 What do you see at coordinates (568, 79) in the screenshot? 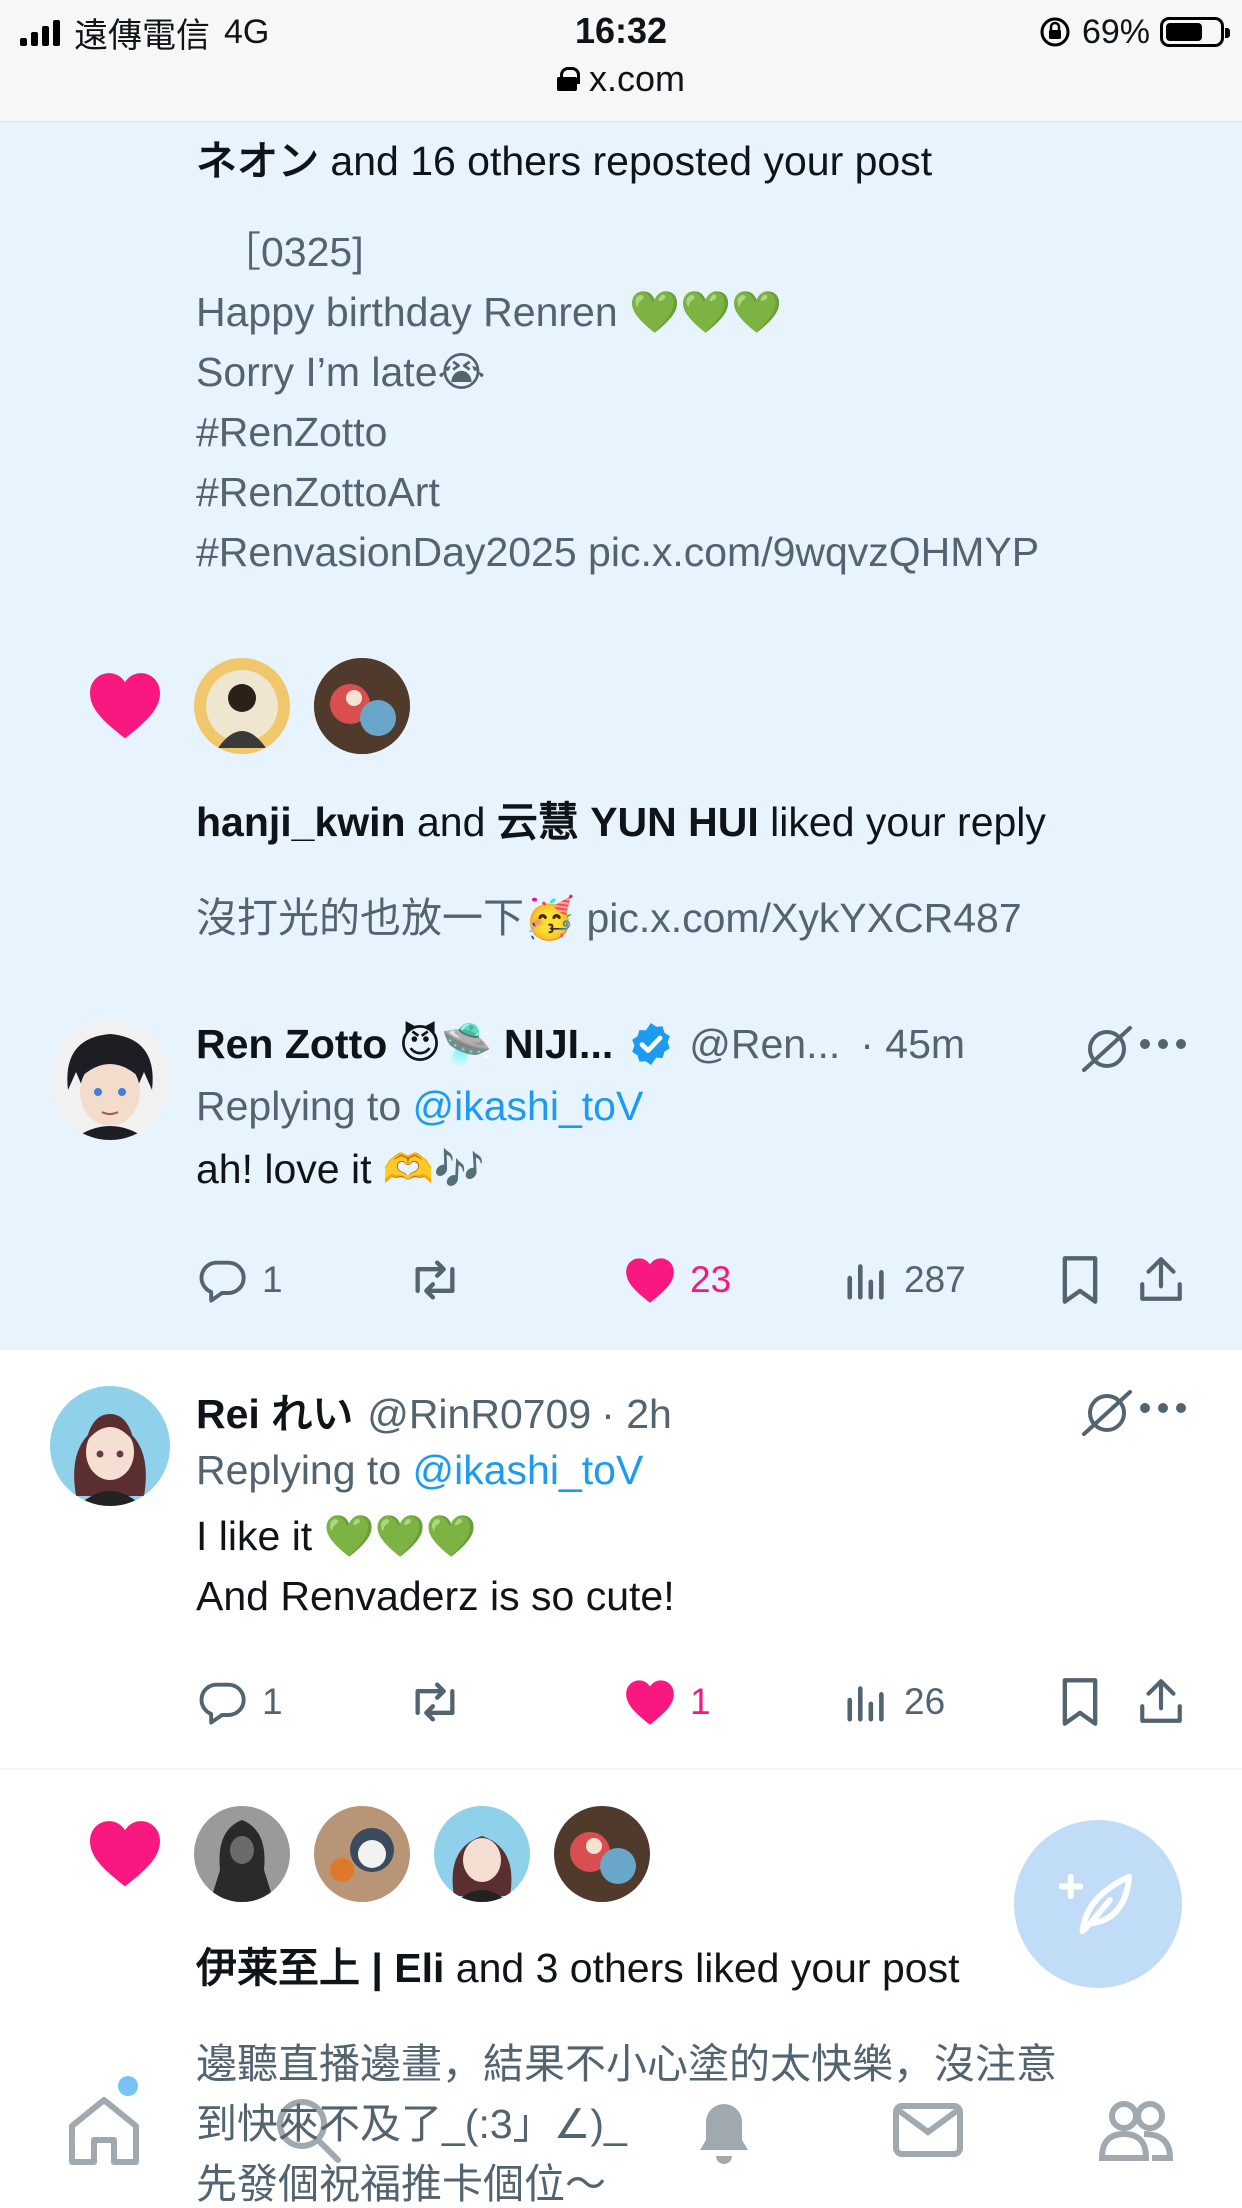
I see `lock-icon` at bounding box center [568, 79].